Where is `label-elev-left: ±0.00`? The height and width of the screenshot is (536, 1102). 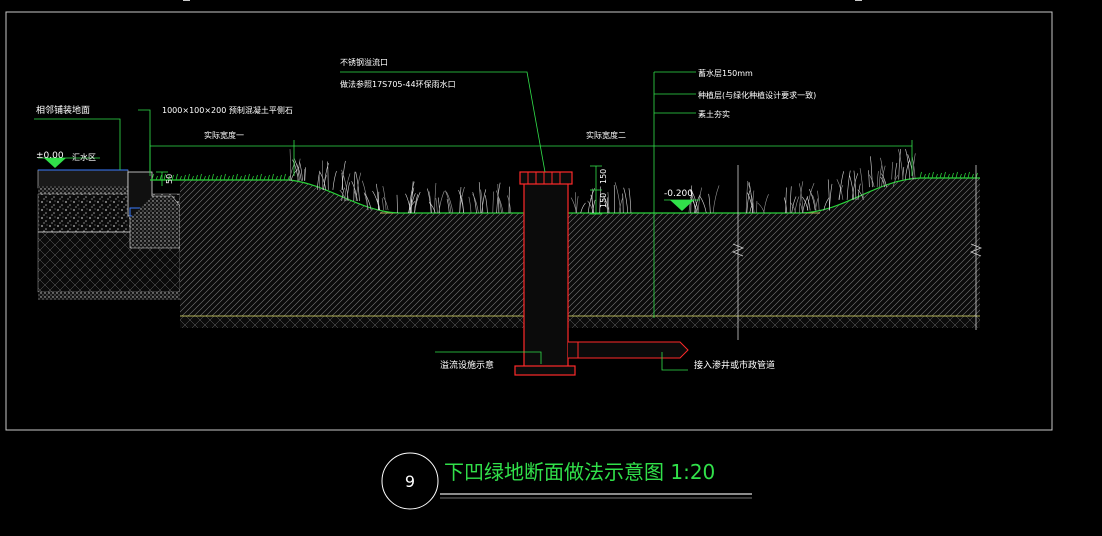 label-elev-left: ±0.00 is located at coordinates (50, 156).